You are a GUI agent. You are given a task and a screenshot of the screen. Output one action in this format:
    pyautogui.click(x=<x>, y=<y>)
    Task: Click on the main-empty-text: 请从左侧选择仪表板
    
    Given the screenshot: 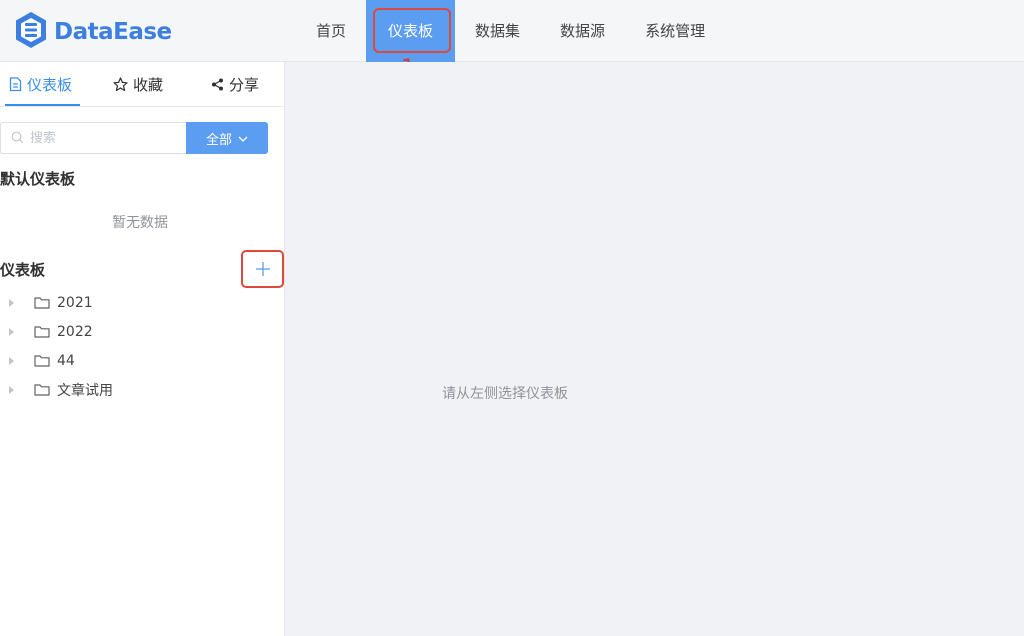 What is the action you would take?
    pyautogui.click(x=505, y=394)
    